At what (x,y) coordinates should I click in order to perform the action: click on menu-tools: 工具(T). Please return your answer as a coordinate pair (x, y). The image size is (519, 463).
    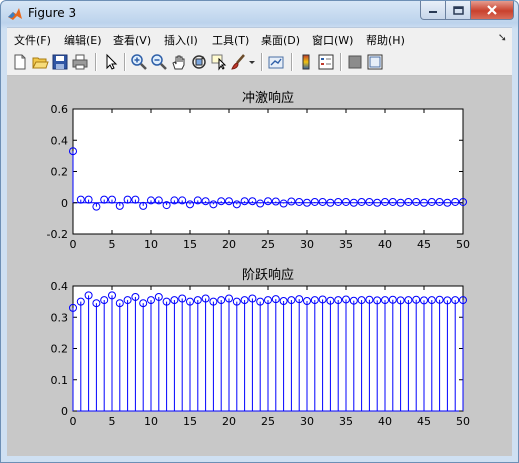
    Looking at the image, I should click on (230, 40).